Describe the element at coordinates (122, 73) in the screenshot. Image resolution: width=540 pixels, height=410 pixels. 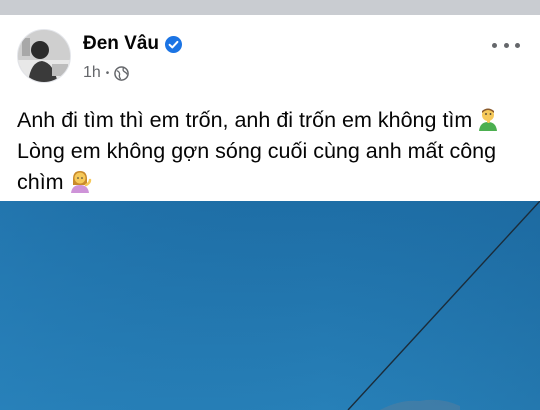
I see `globe-icon` at that location.